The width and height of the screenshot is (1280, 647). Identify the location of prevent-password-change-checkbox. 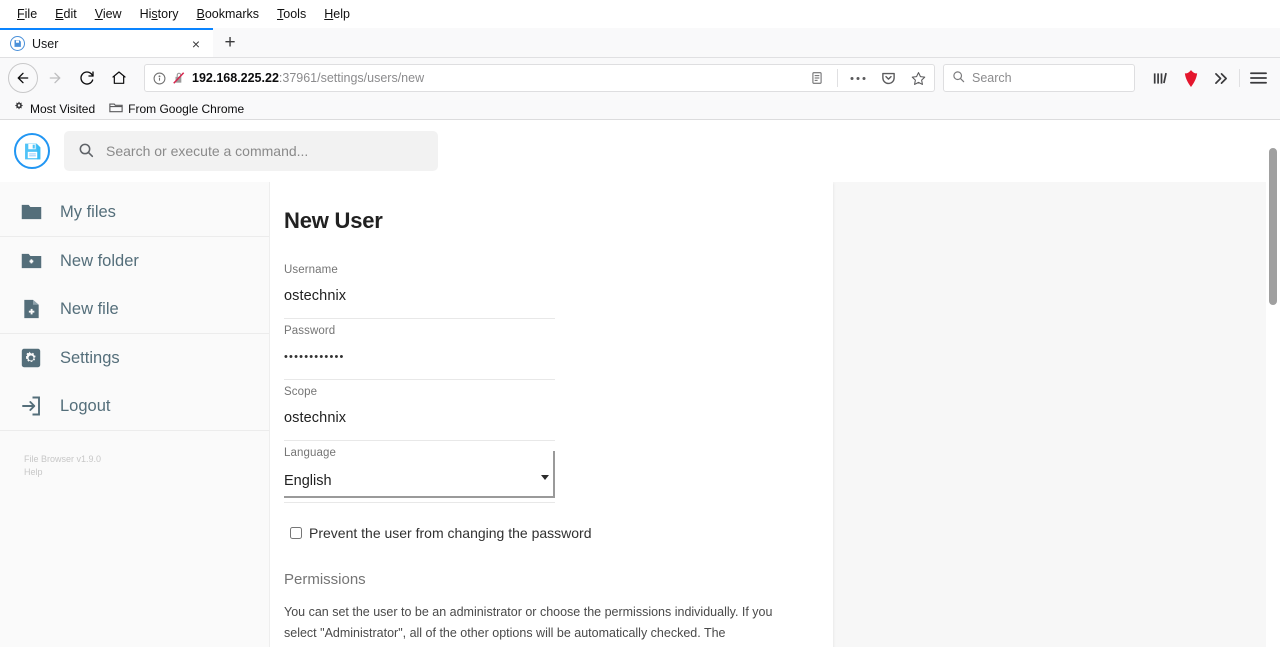
(296, 533).